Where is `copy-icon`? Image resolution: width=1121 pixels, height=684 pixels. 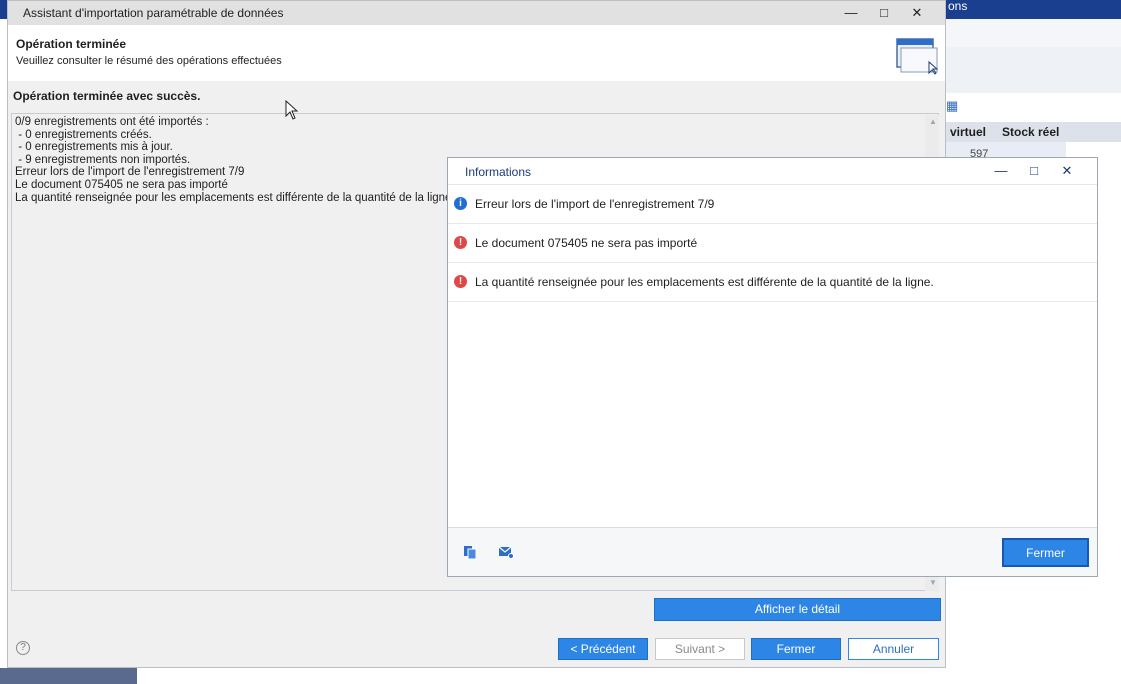 copy-icon is located at coordinates (470, 552).